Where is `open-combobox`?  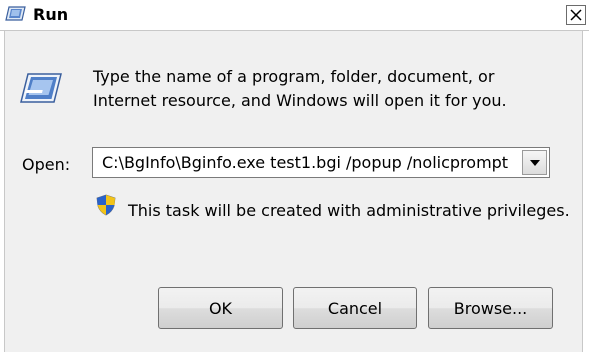
open-combobox is located at coordinates (321, 162).